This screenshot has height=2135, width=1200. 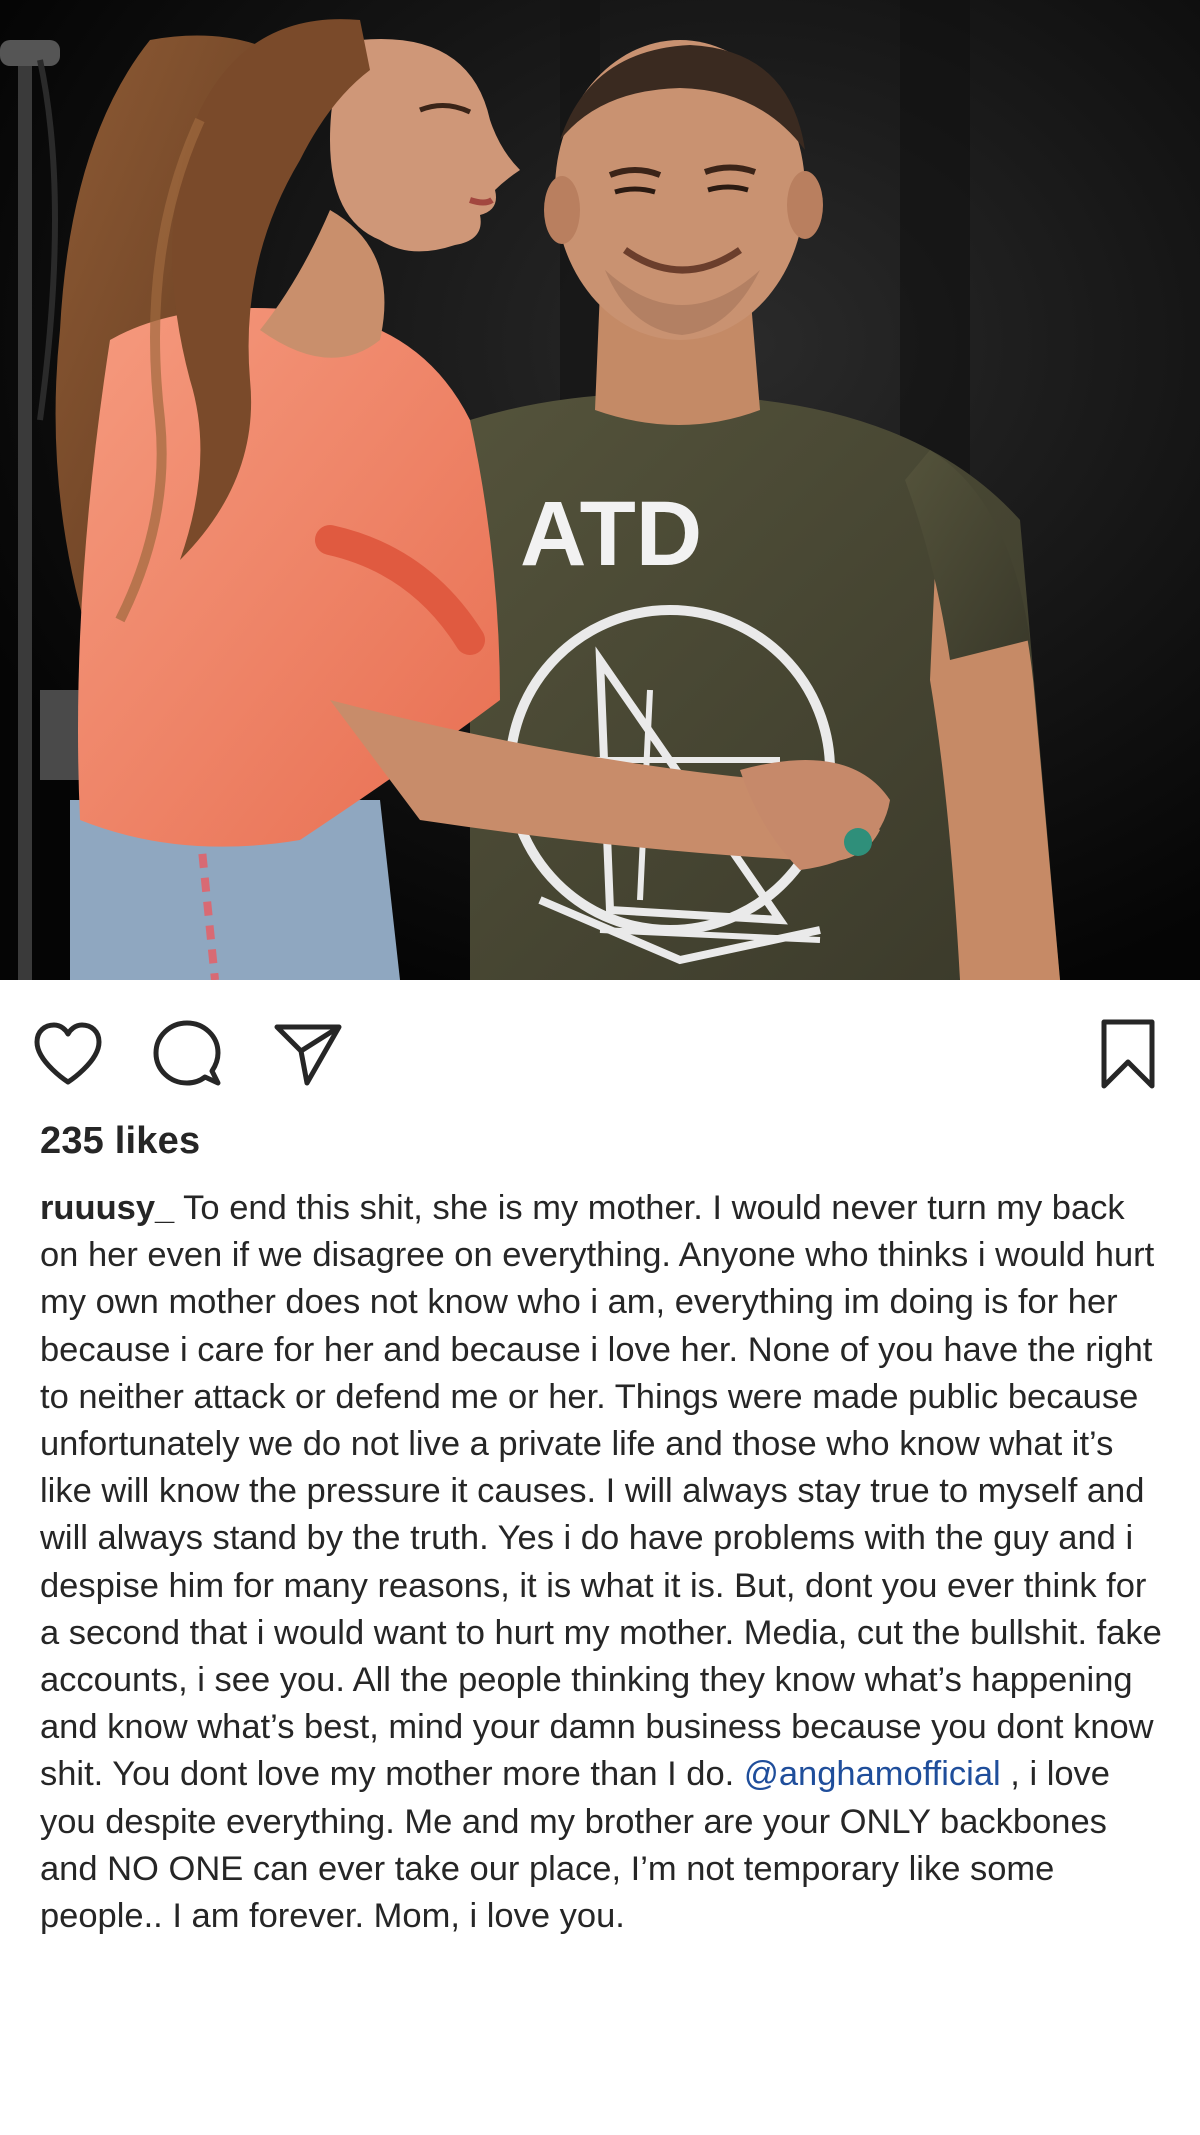 I want to click on like-button, so click(x=68, y=1054).